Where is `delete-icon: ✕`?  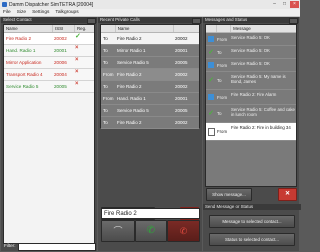 delete-icon: ✕ is located at coordinates (287, 194).